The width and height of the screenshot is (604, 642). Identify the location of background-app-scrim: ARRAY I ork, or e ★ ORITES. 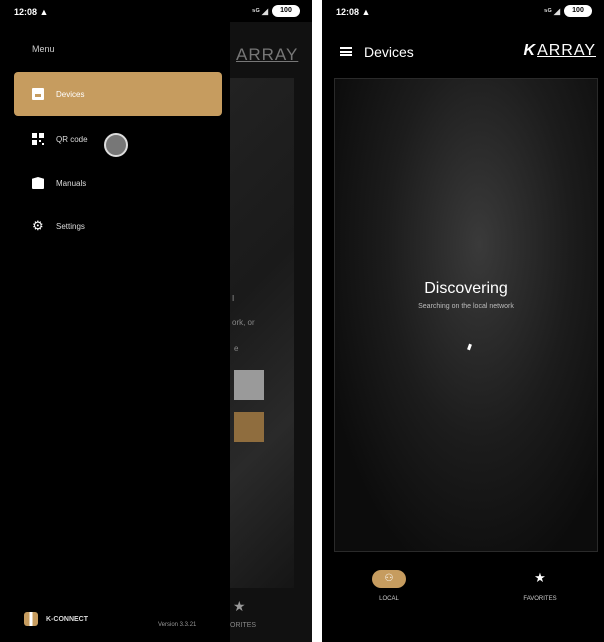
(271, 332).